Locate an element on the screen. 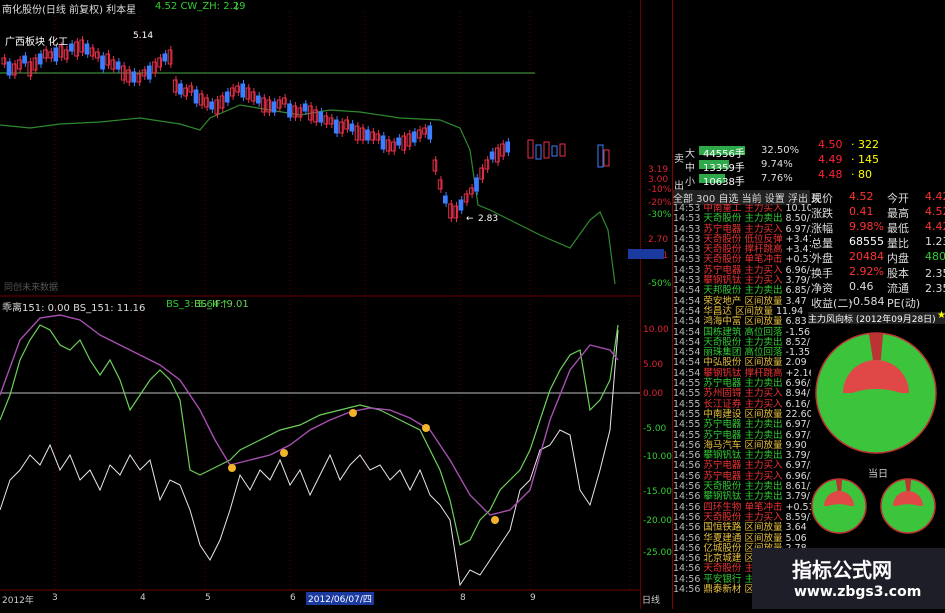  quote-label: 总量 is located at coordinates (822, 243).